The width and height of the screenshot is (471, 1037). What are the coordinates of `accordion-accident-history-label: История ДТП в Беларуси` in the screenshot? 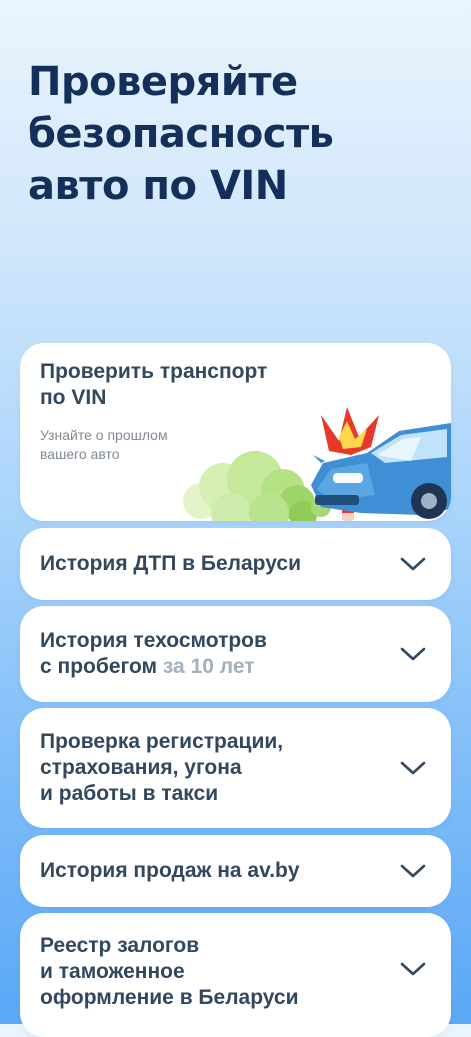 It's located at (210, 564).